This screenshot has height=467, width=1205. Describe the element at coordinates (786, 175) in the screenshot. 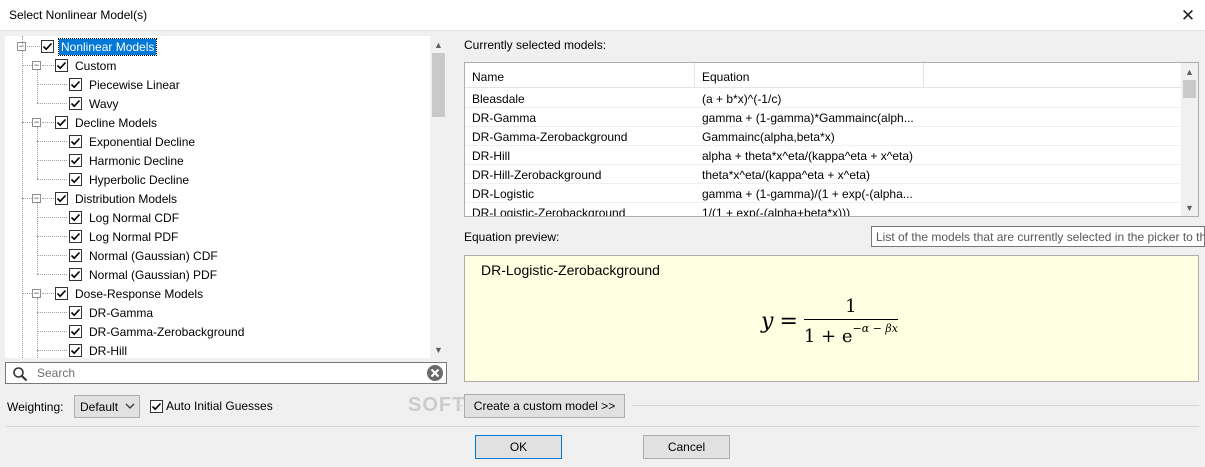

I see `model-equation-cell: theta*x^eta/(kappa^eta + x^eta)` at that location.